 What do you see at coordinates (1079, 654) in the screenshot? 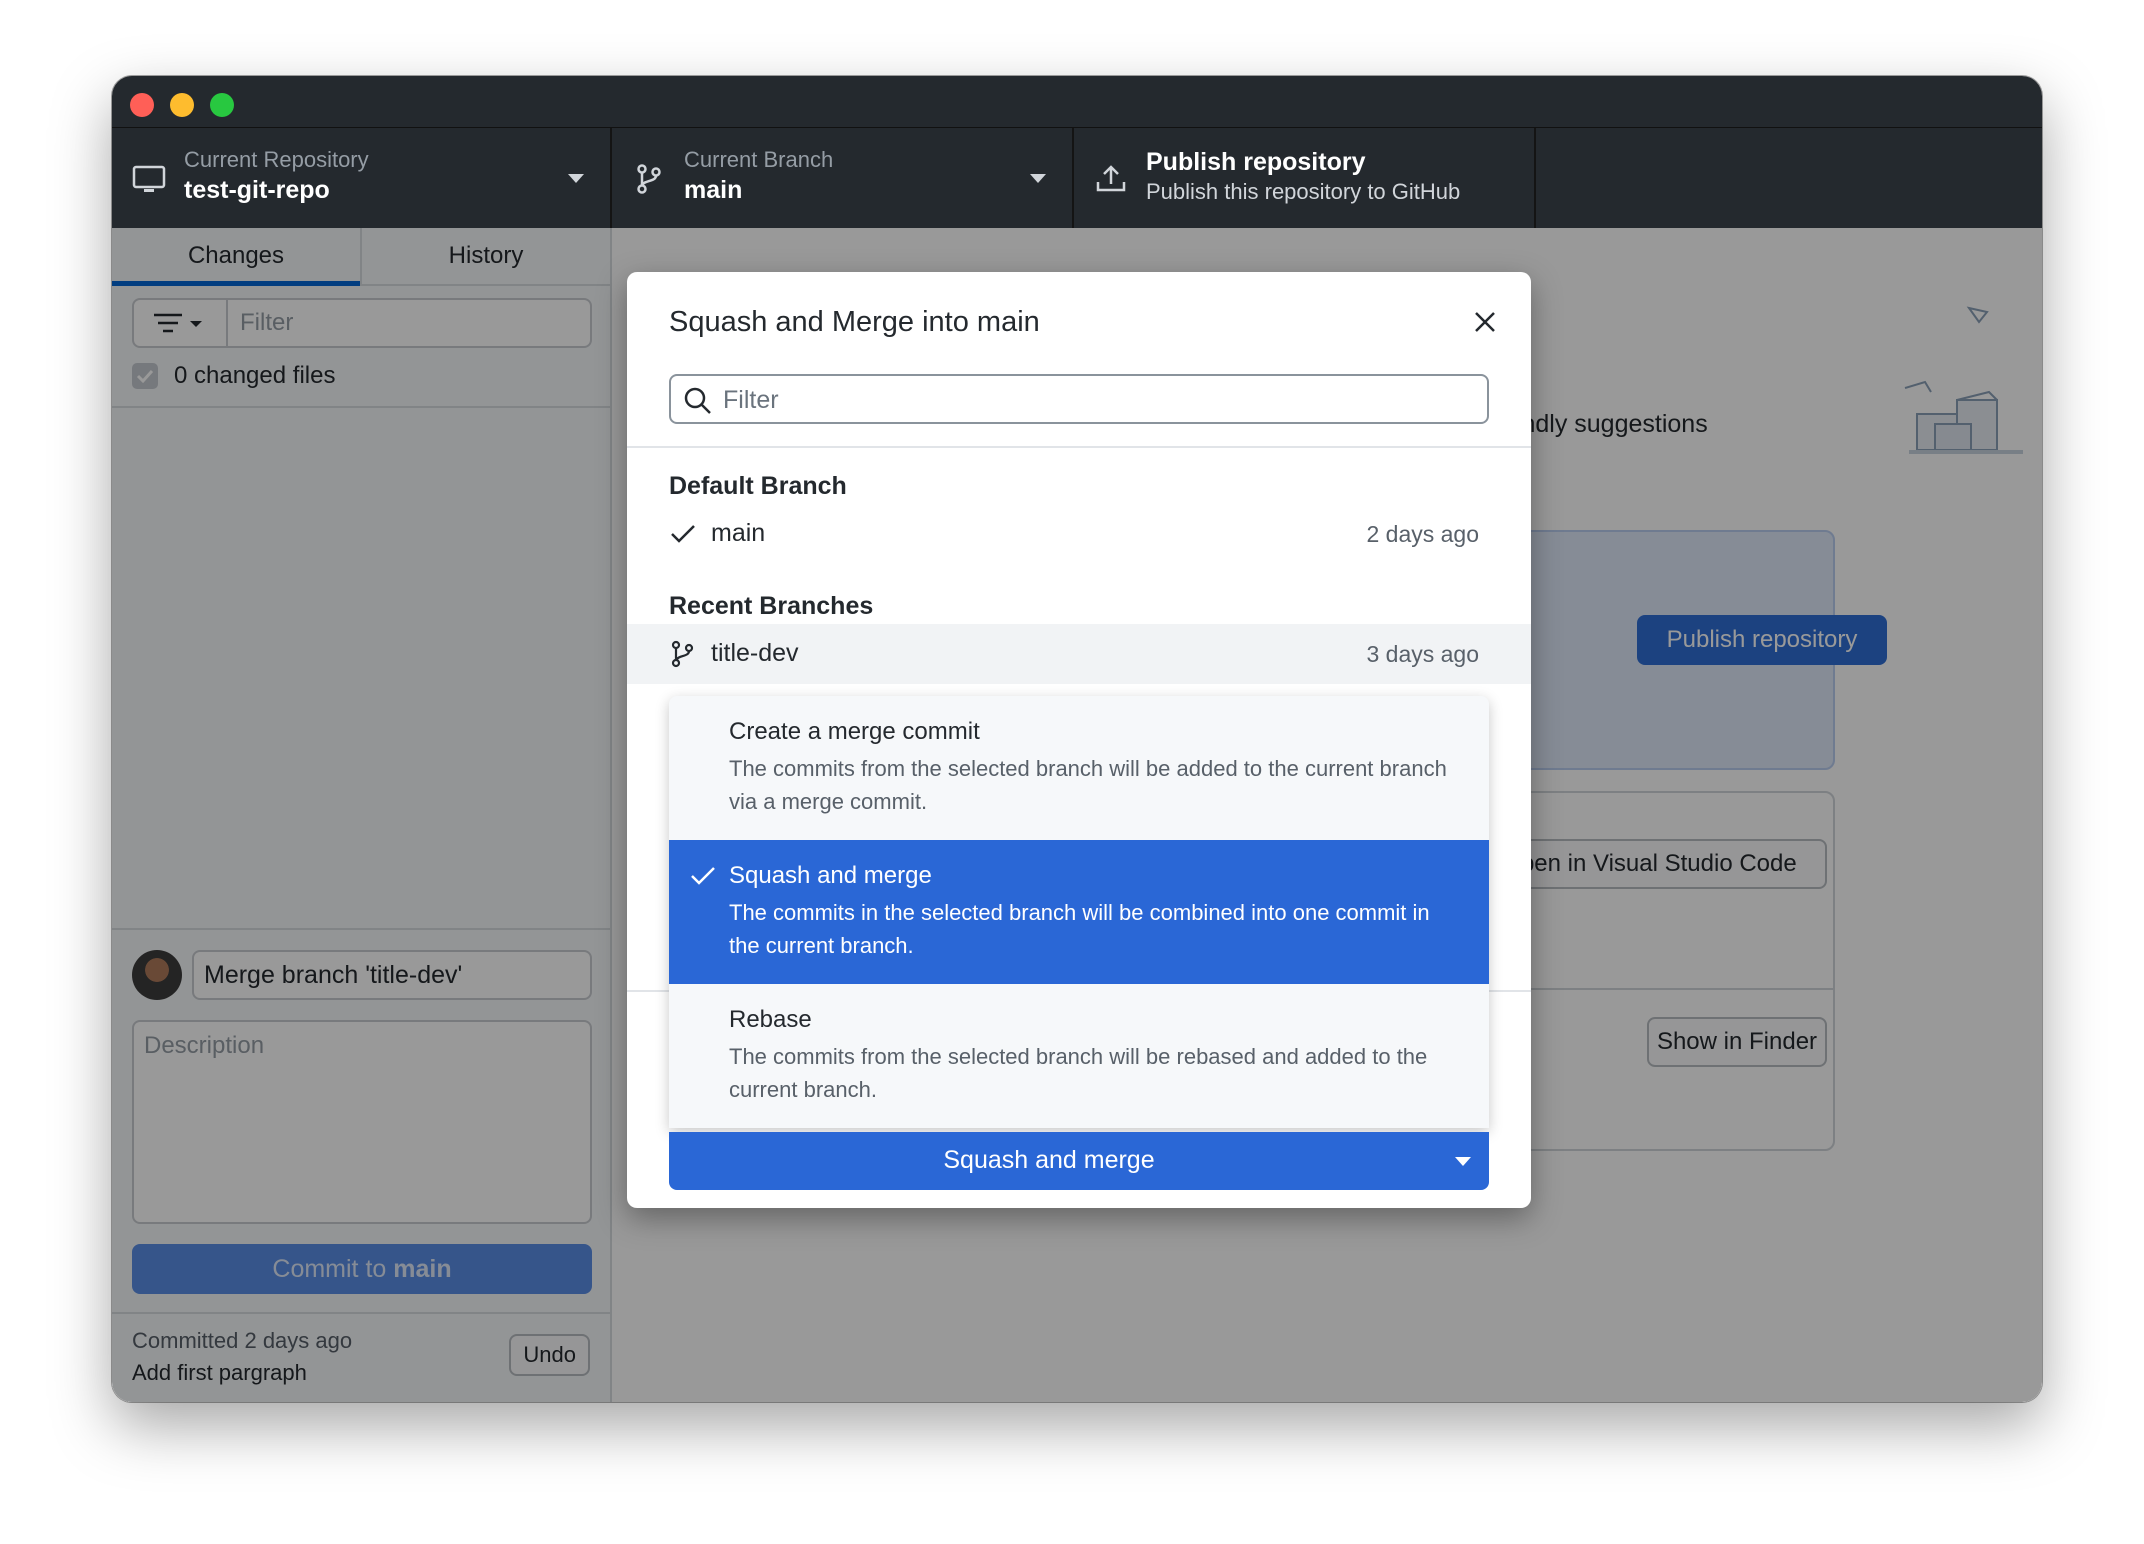
I see `branch-row-title-dev: title-dev 3 days ago` at bounding box center [1079, 654].